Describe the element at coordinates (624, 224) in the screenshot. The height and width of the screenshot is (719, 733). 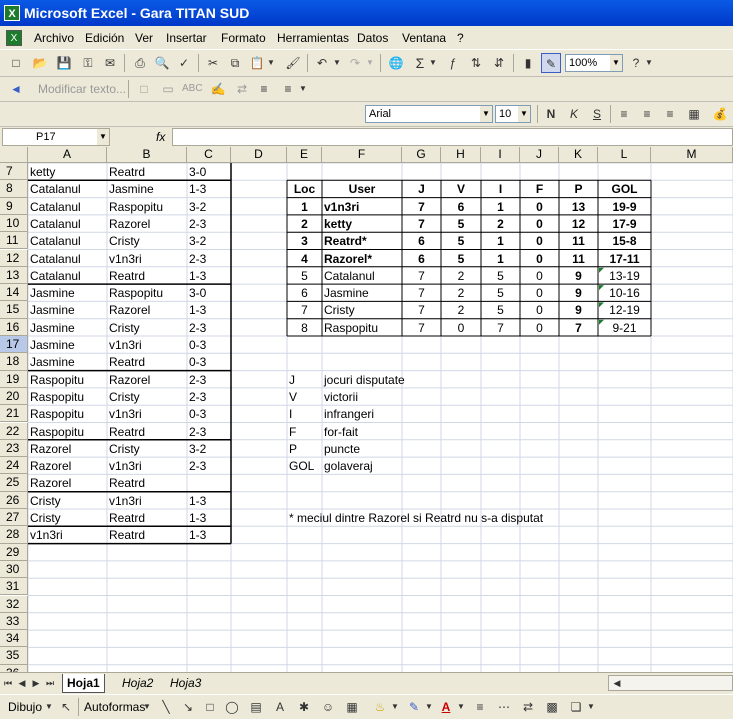
I see `standings-cell: 17-9` at that location.